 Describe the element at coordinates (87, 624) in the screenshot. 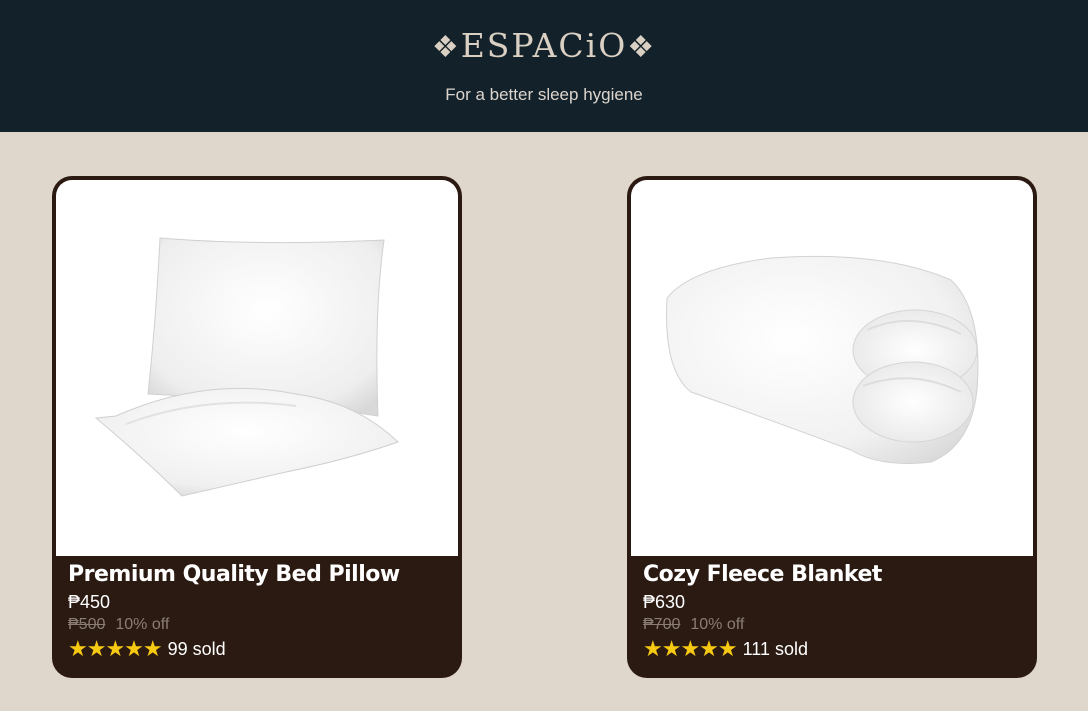

I see `original-price: ₱500` at that location.